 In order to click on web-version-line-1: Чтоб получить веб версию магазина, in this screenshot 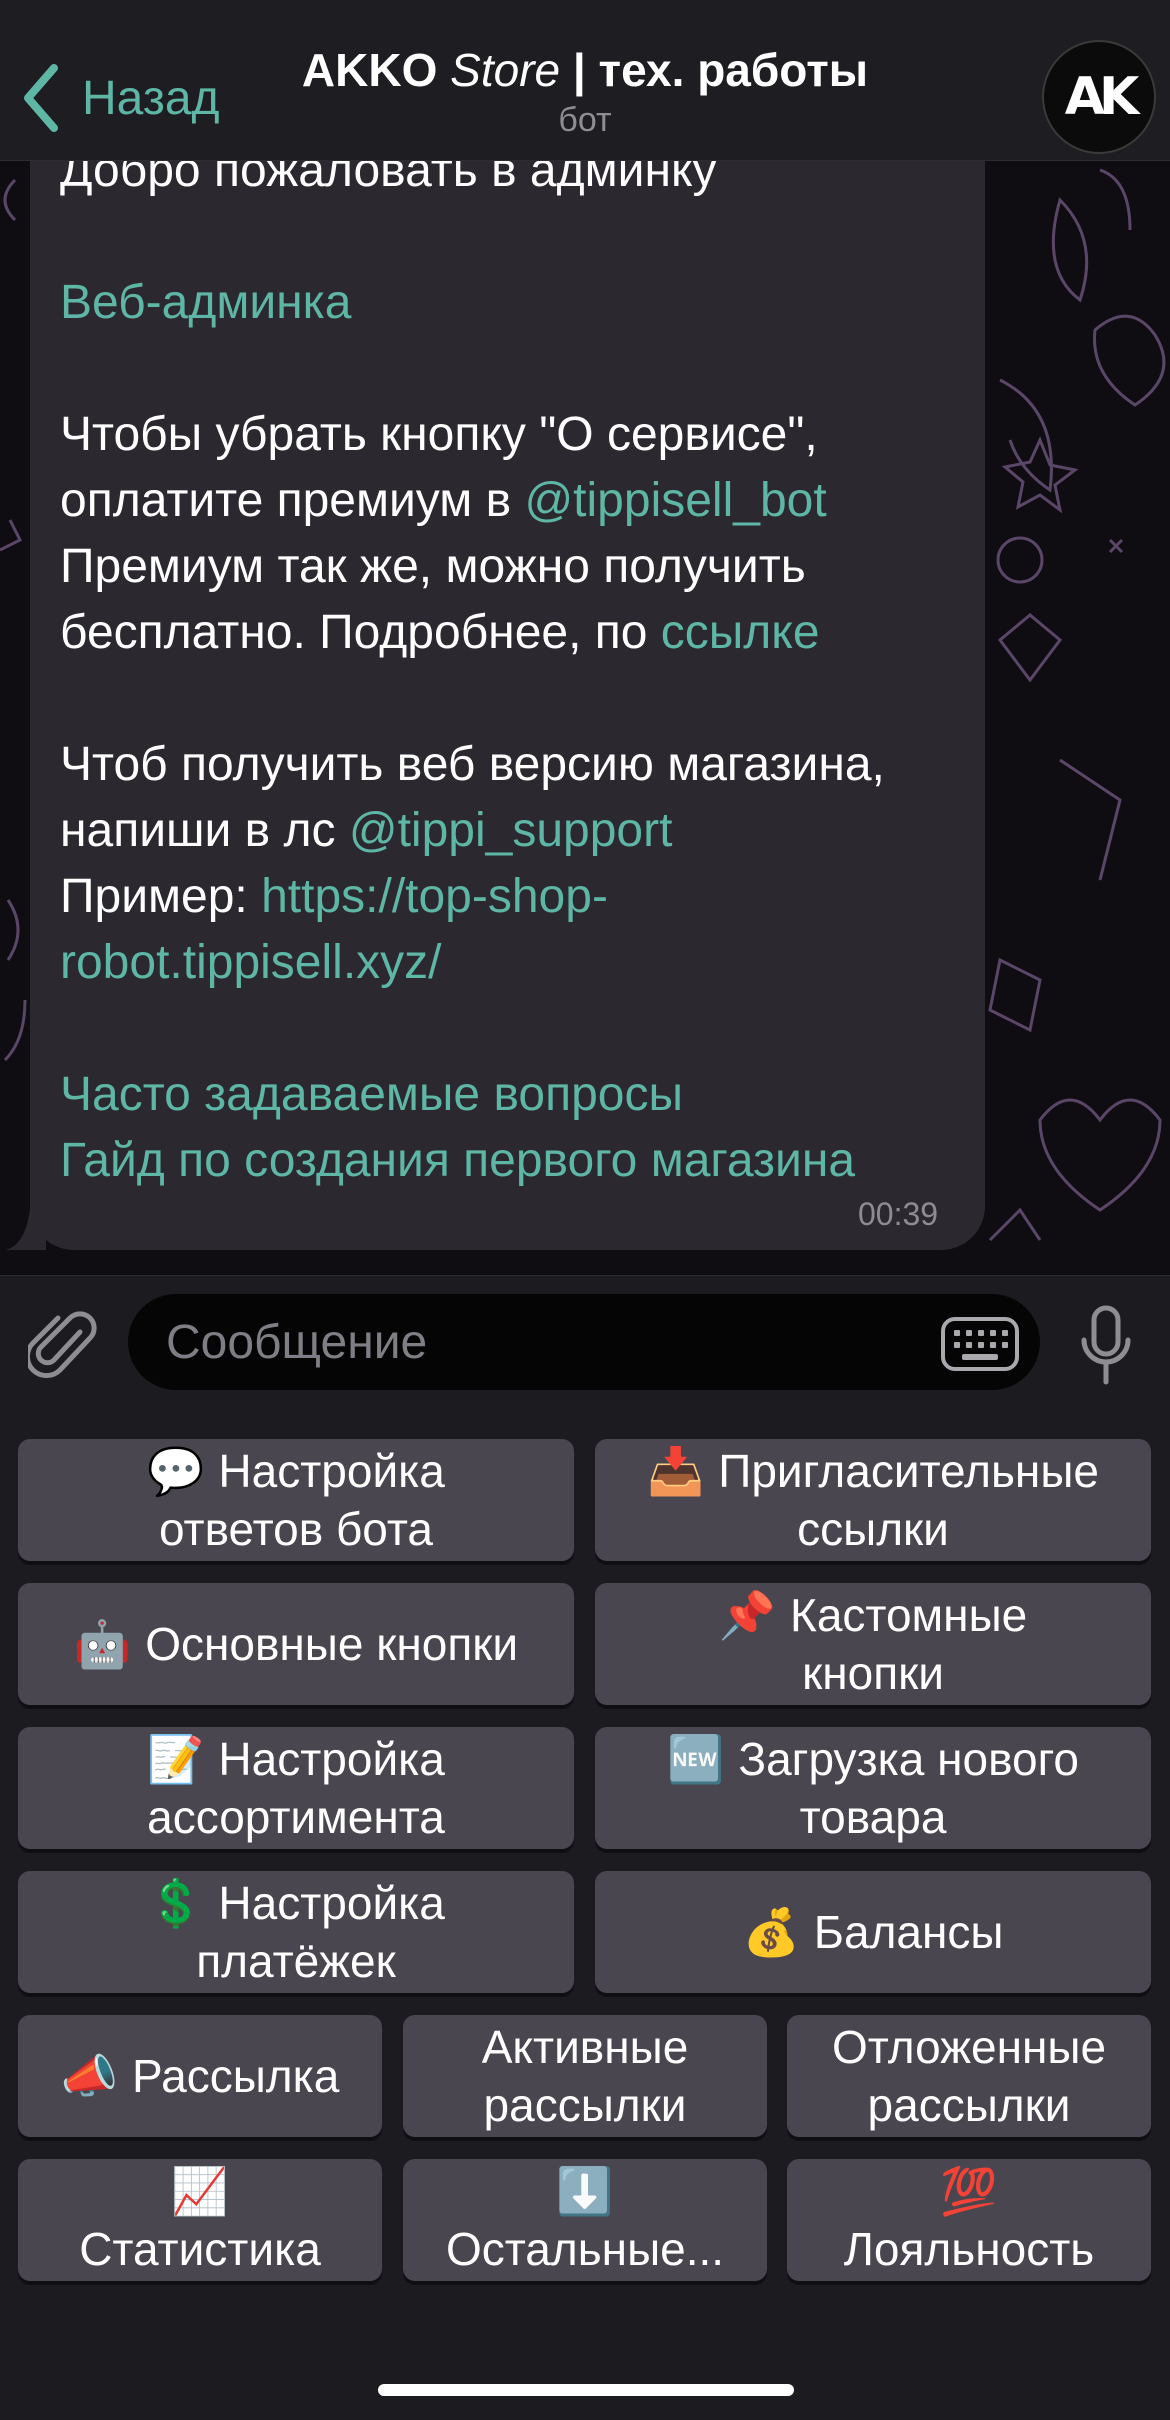, I will do `click(472, 764)`.